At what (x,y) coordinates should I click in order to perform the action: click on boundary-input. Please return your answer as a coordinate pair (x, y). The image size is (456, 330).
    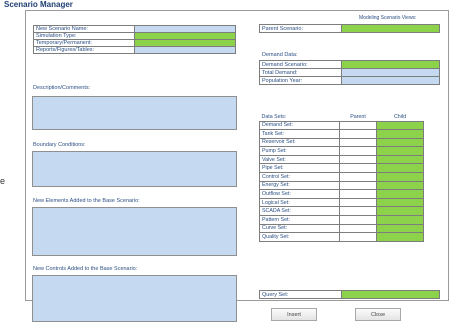
    Looking at the image, I should click on (134, 169).